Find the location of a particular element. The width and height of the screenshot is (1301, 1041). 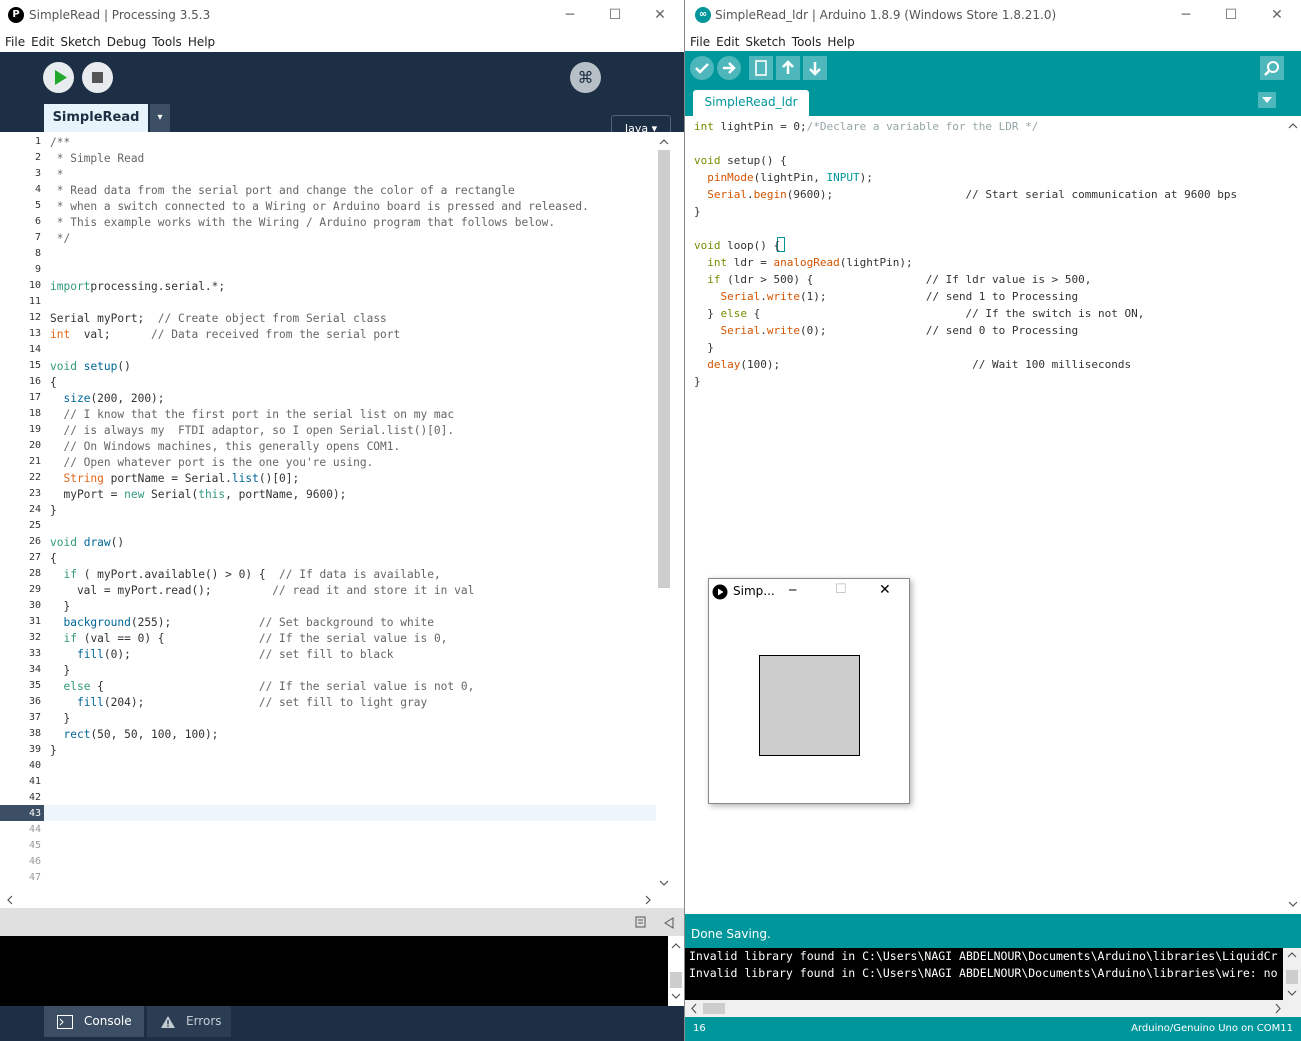

code-token: } is located at coordinates (697, 211).